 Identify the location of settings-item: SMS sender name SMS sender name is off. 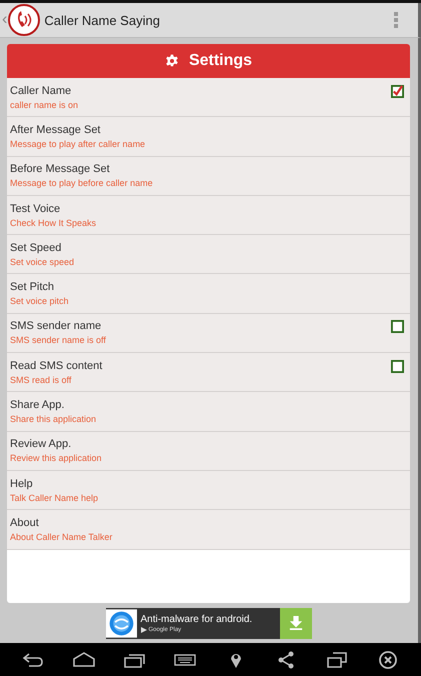
(208, 334).